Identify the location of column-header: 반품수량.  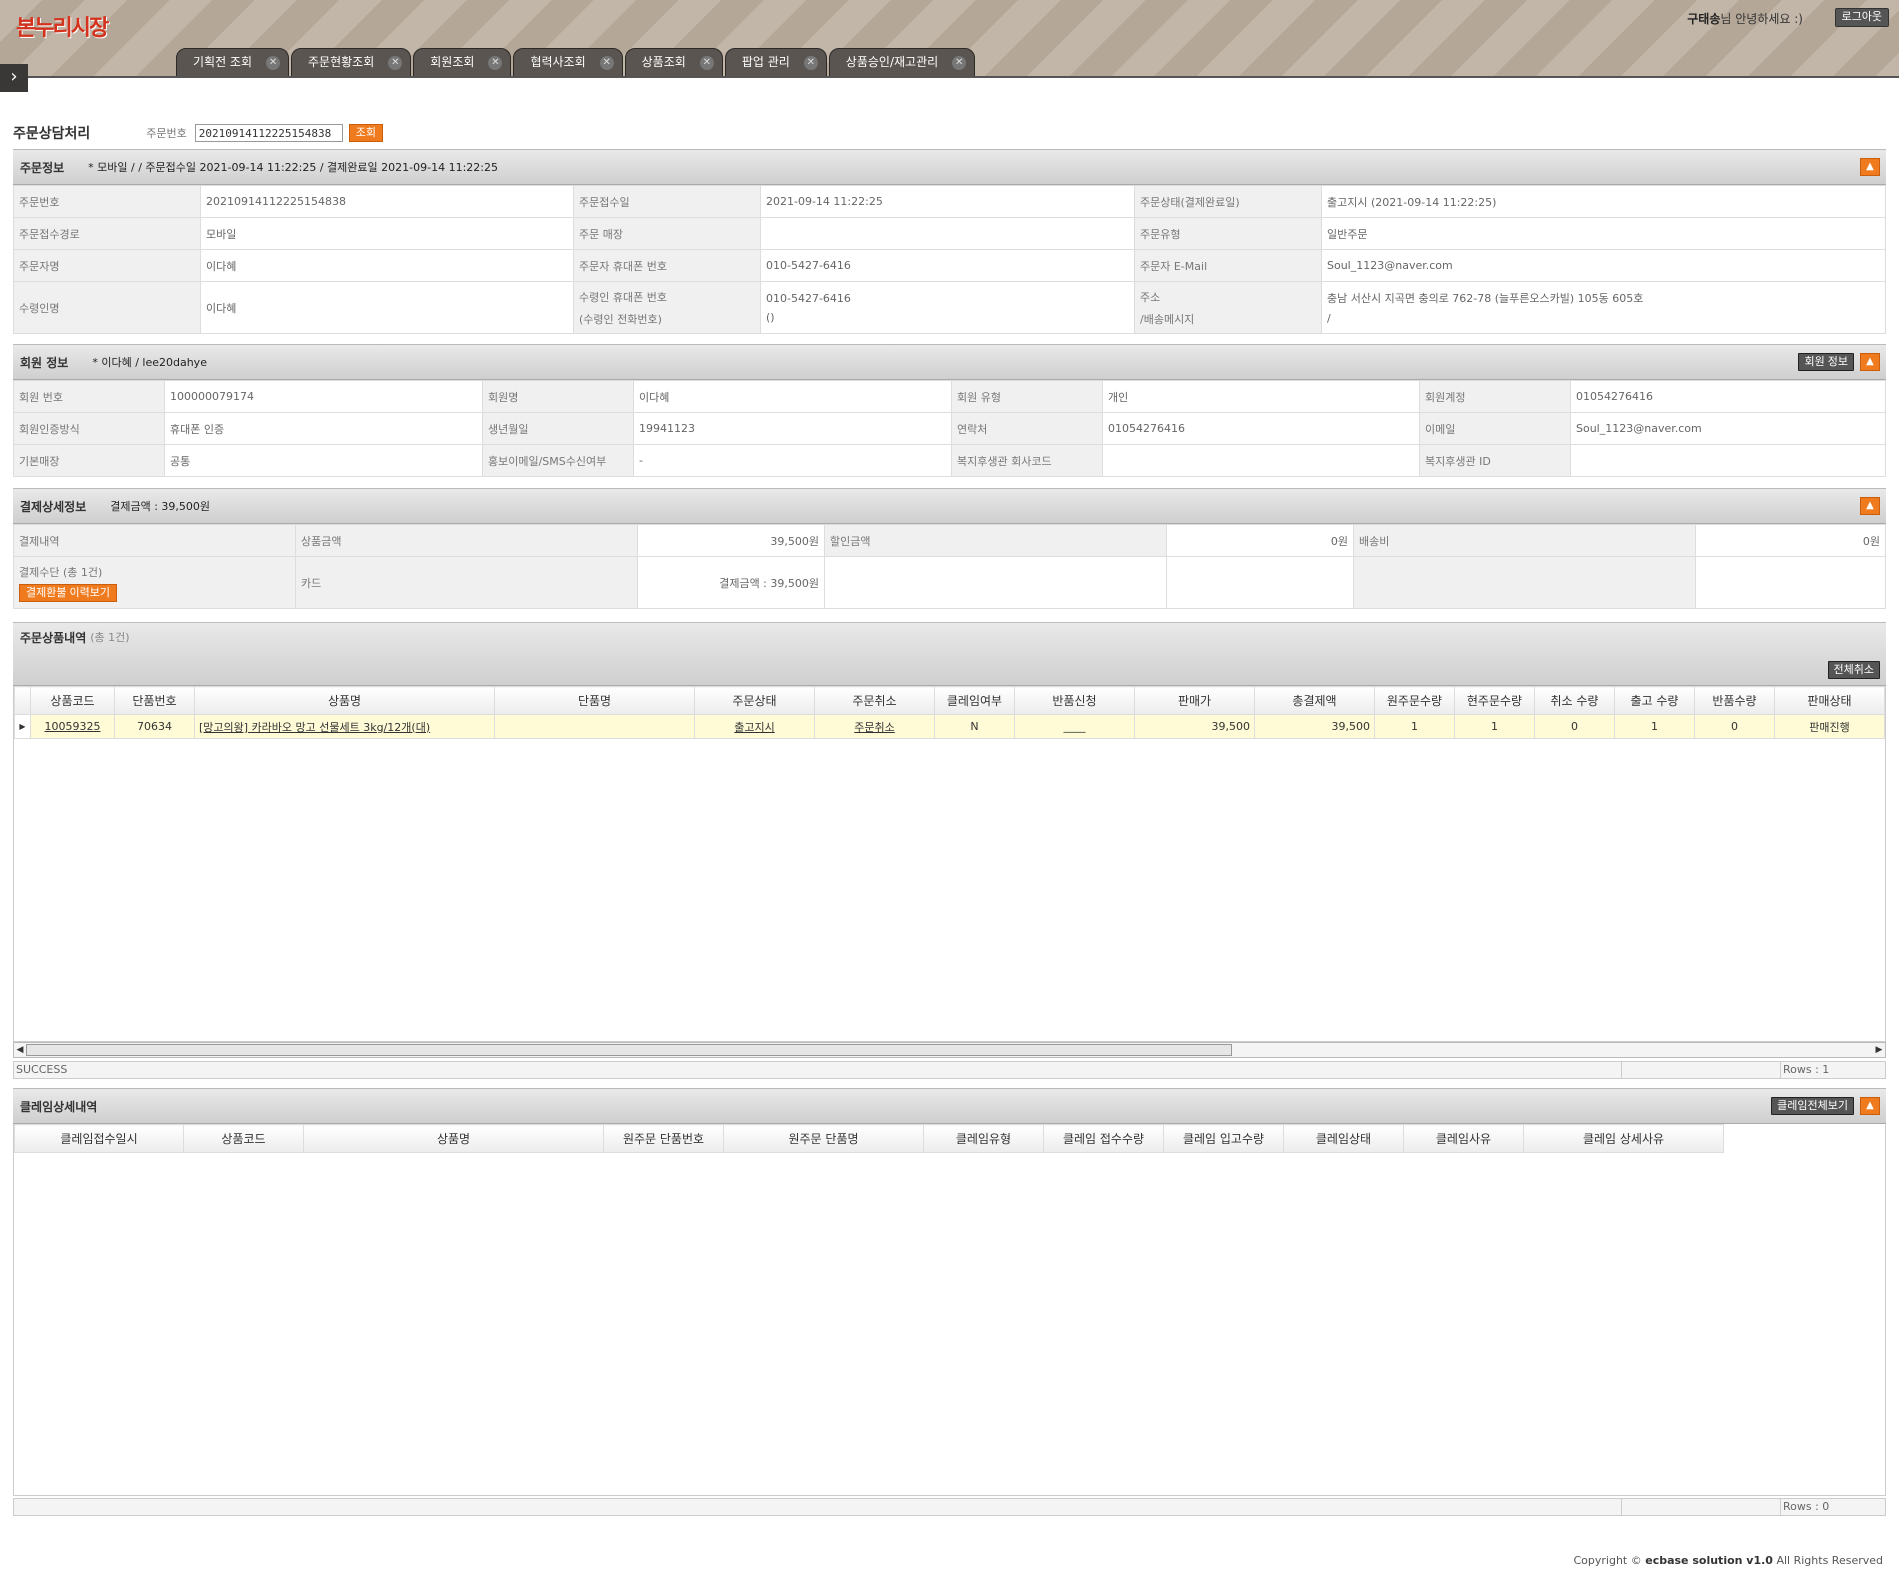
(1734, 700).